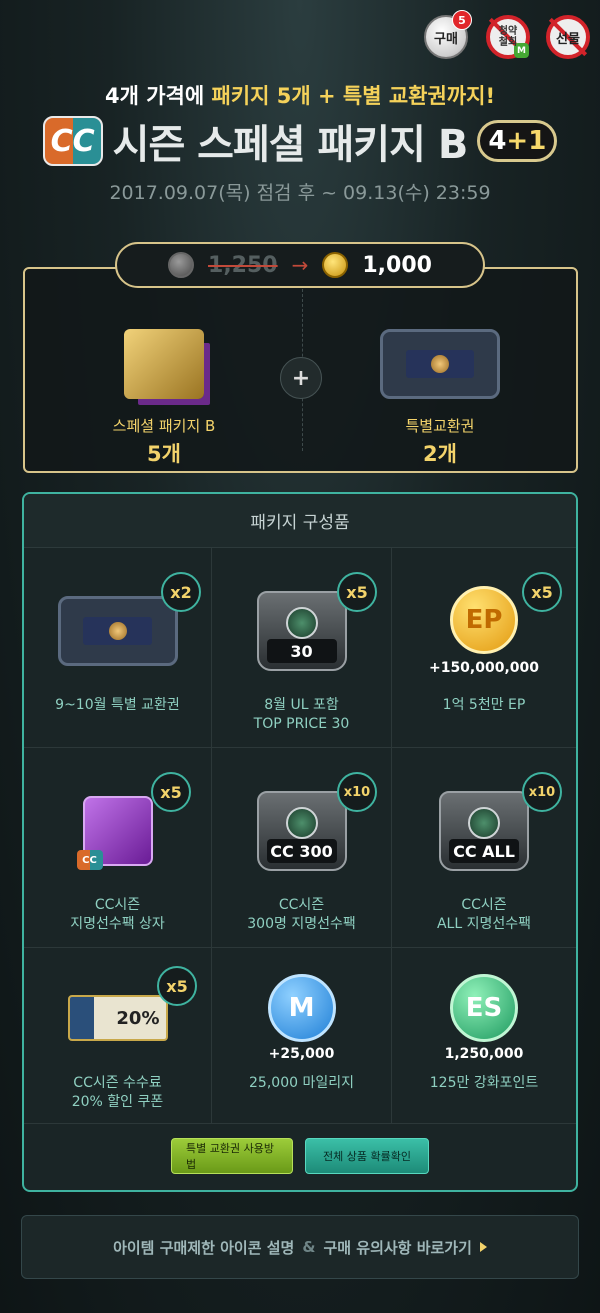  I want to click on cc-logo: CC, so click(72, 141).